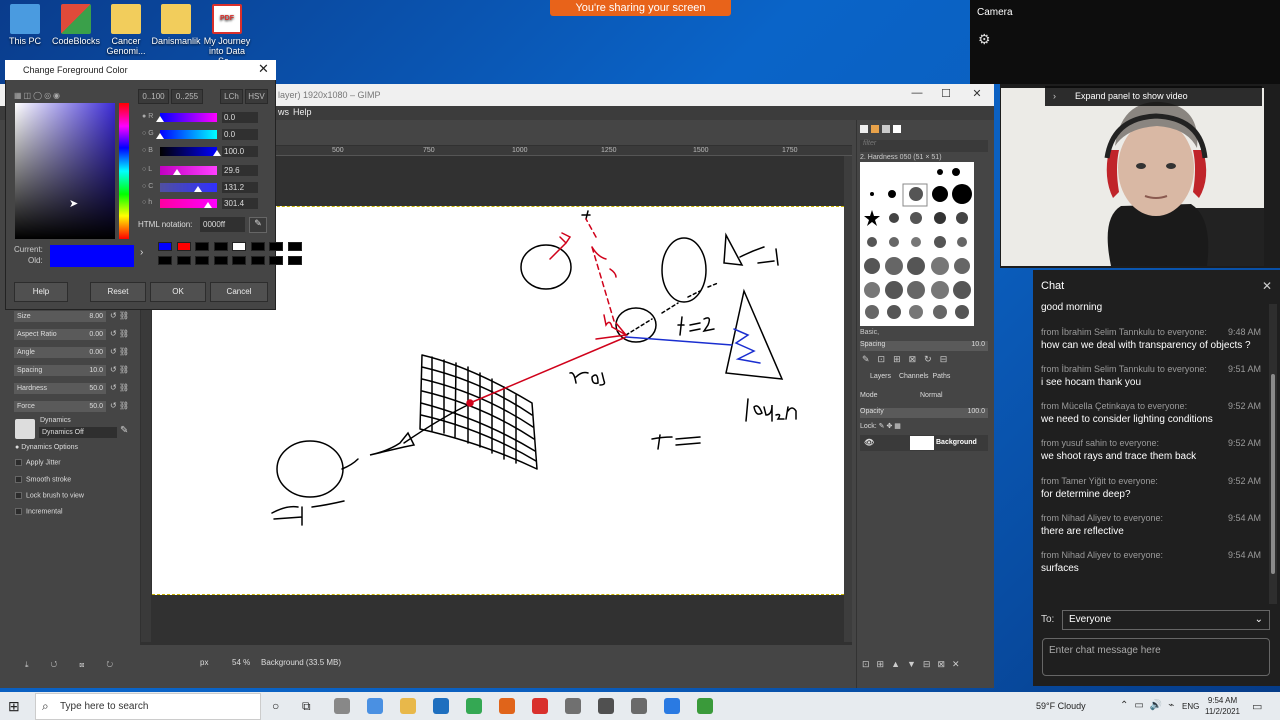 The width and height of the screenshot is (1280, 720). I want to click on task-view-icon: ⧉, so click(306, 706).